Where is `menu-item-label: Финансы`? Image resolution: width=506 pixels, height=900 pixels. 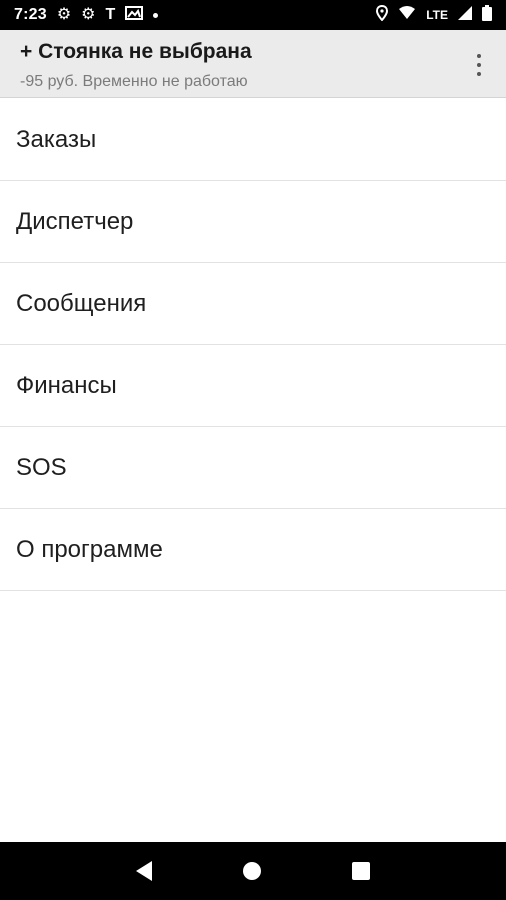
menu-item-label: Финансы is located at coordinates (66, 385).